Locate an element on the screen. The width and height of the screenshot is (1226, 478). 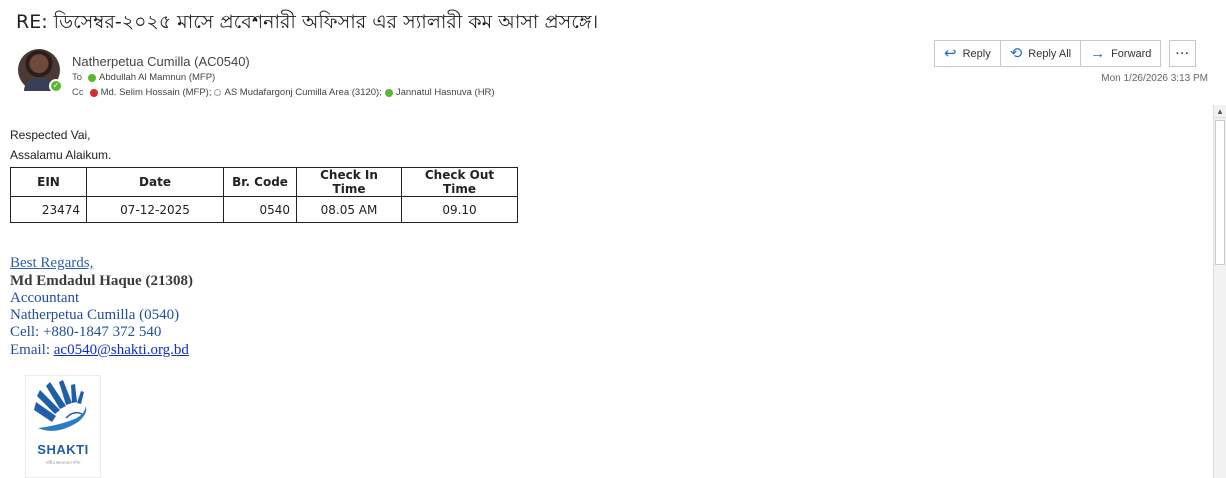
logo-wordmark: SHAKTI is located at coordinates (63, 449).